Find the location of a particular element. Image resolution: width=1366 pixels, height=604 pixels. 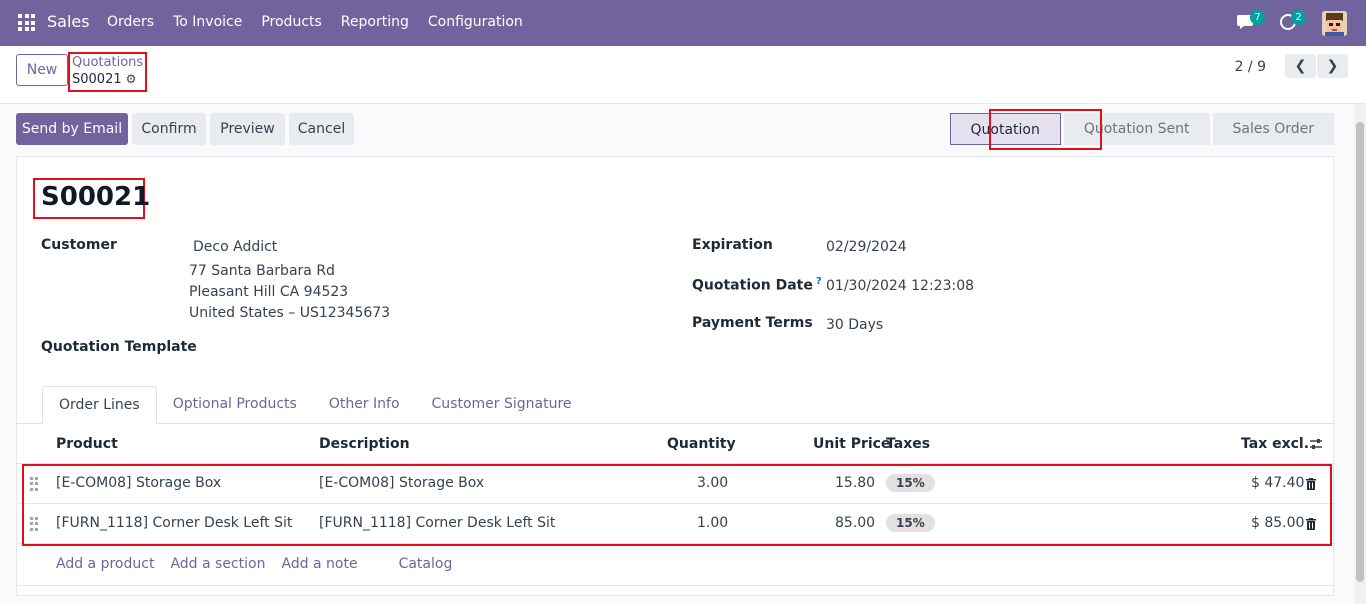

breadcrumb-current: S00021 ⚙ is located at coordinates (107, 79).